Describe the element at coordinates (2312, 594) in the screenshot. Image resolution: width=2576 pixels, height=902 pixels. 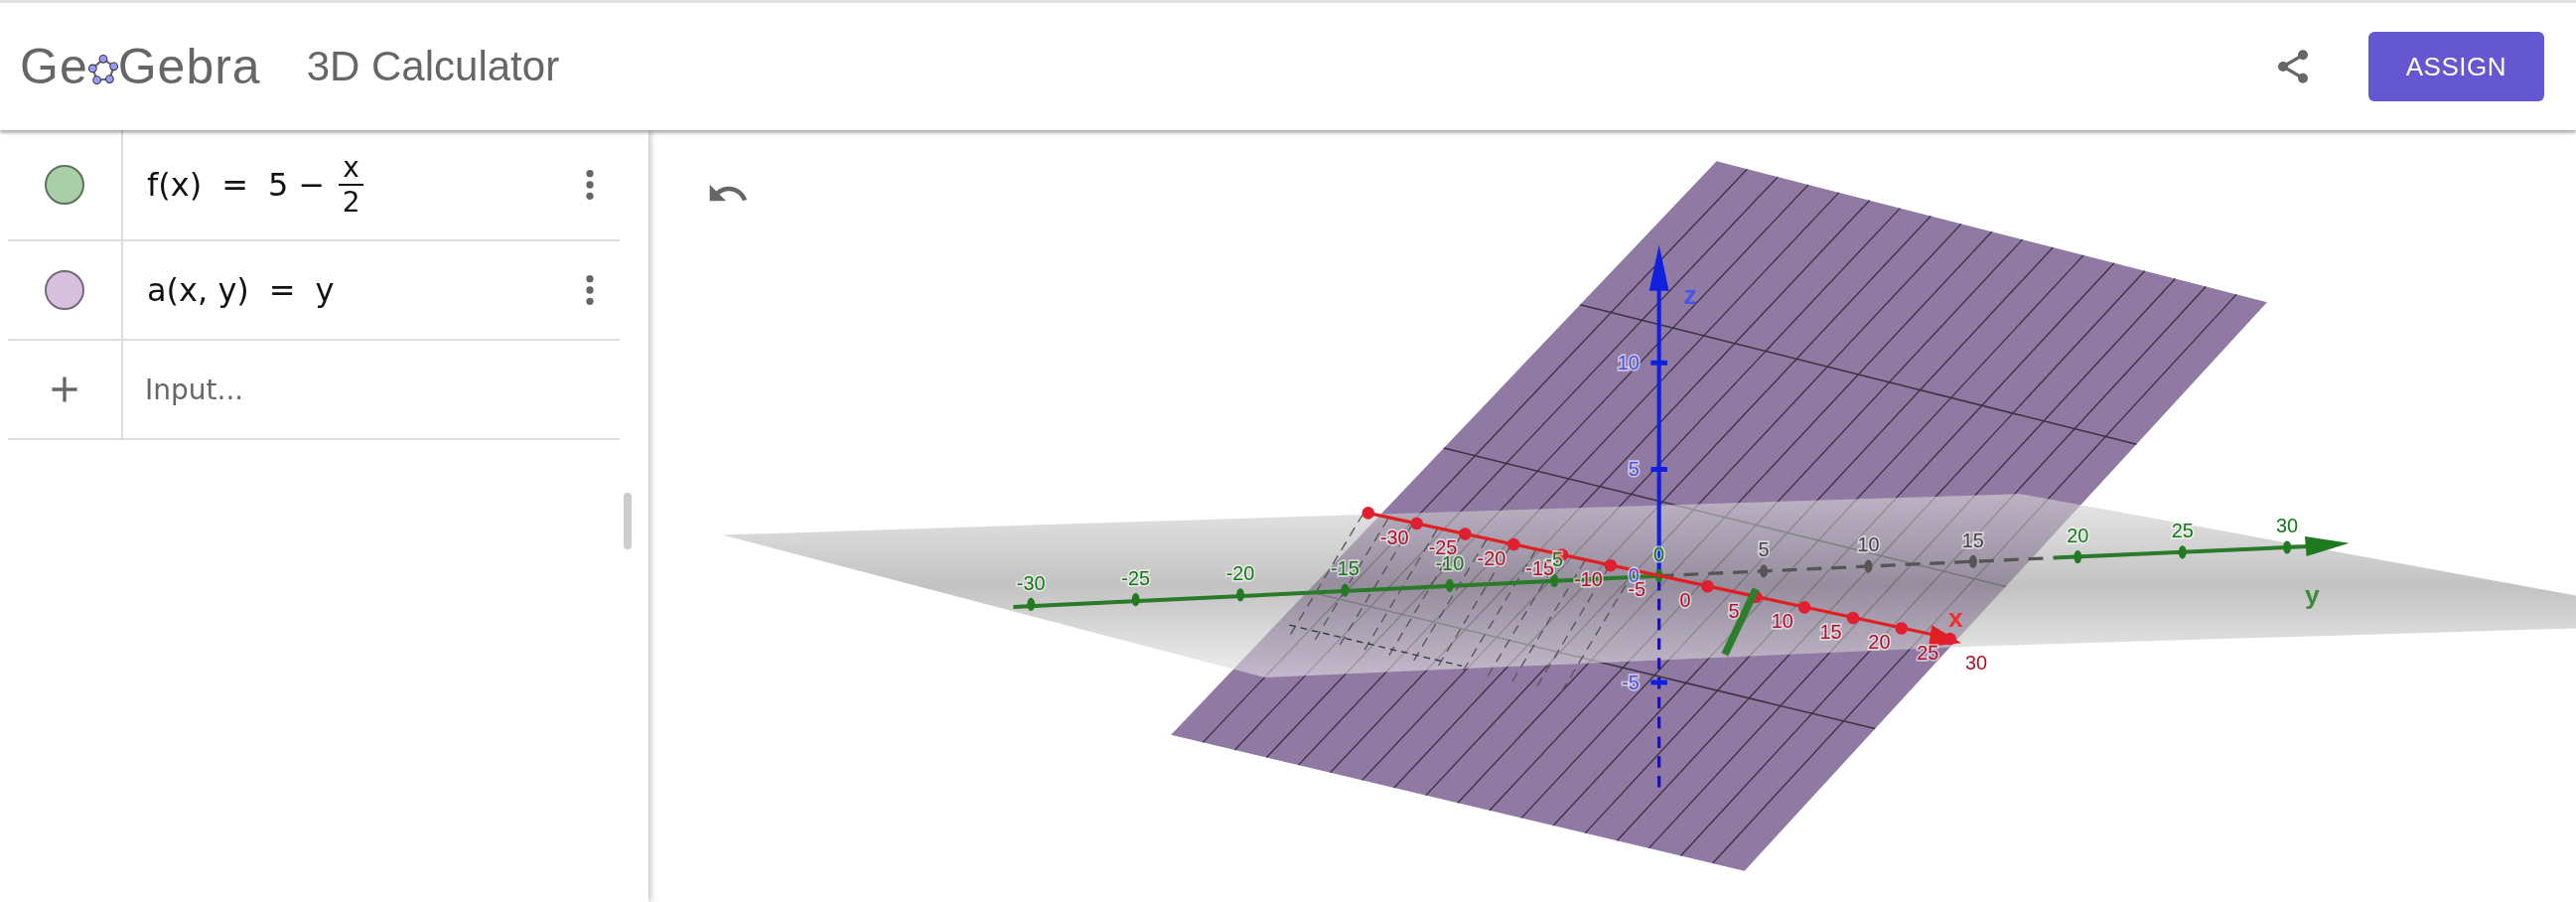
I see `axis-label: y` at that location.